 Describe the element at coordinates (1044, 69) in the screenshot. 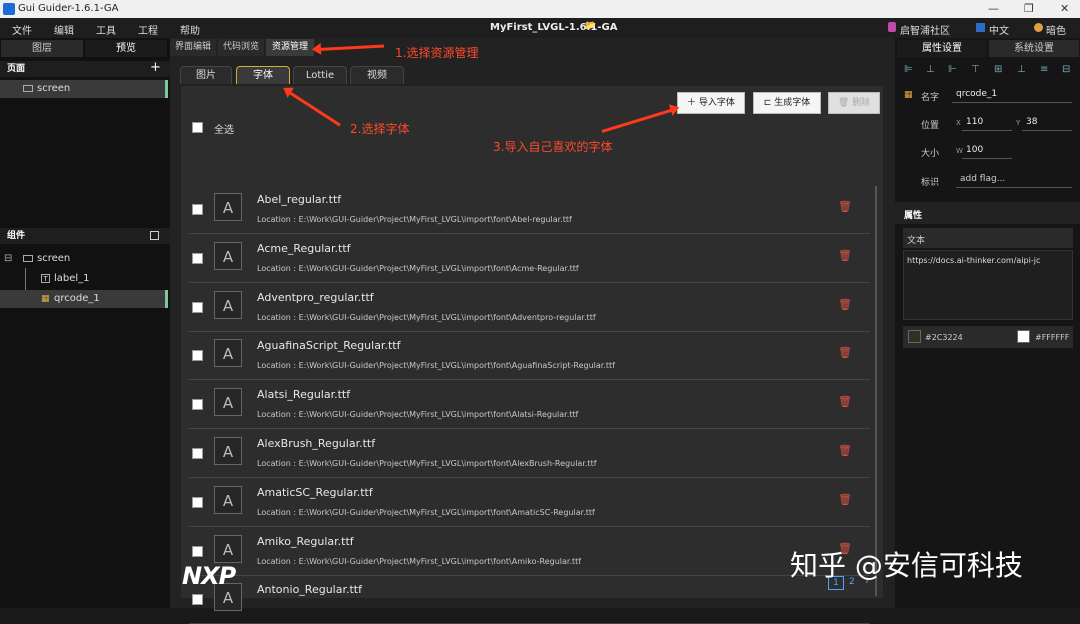

I see `distribute-h-icon: ≡` at that location.